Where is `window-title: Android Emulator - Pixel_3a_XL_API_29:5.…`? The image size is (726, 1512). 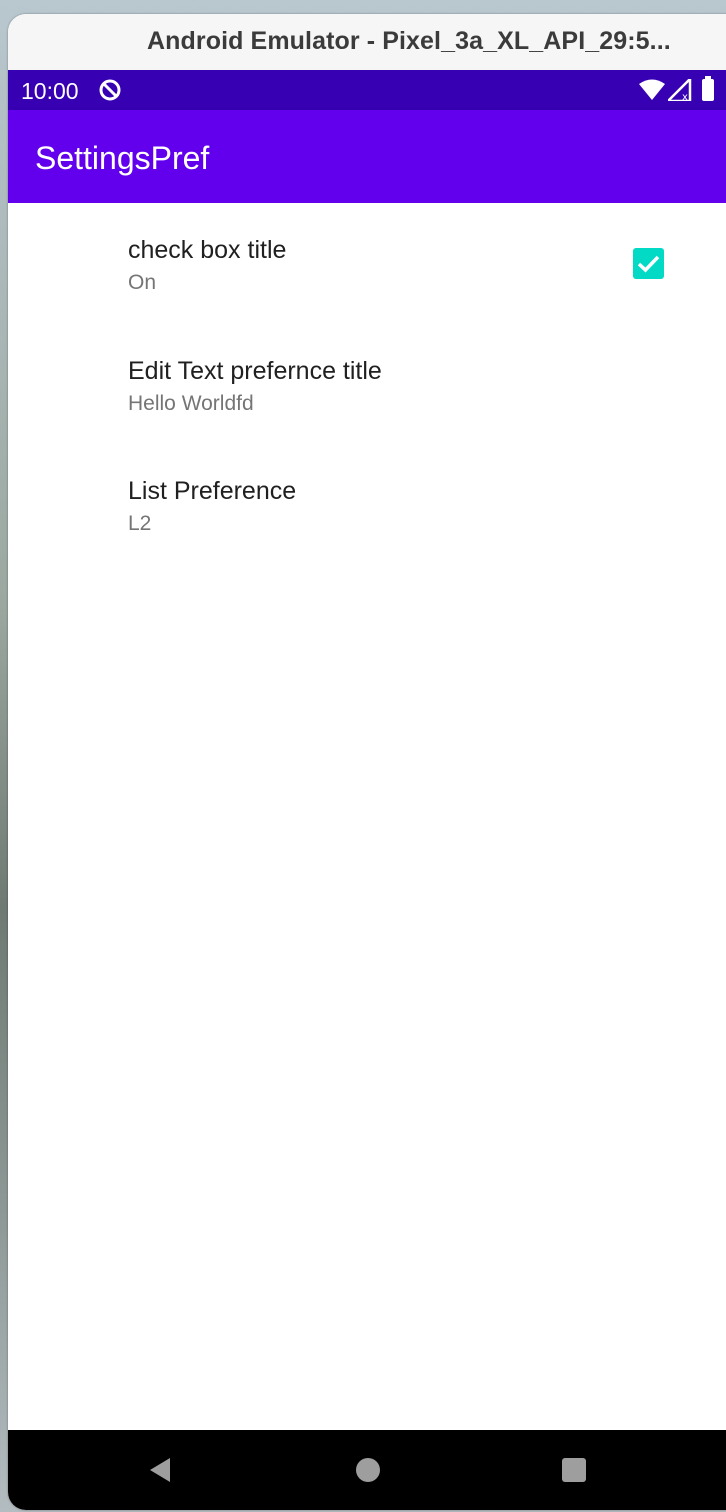 window-title: Android Emulator - Pixel_3a_XL_API_29:5.… is located at coordinates (409, 41).